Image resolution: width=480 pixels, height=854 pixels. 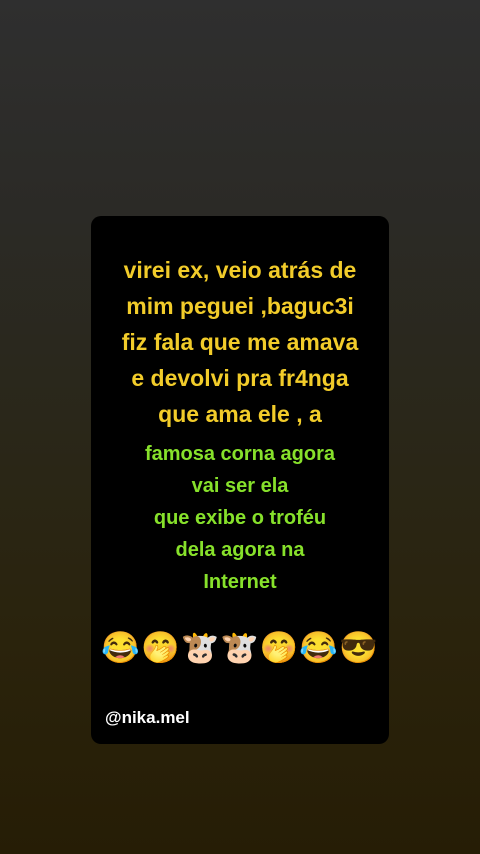 I want to click on emoji-row: 😂🤭🐮🐮🤭😂😎, so click(x=240, y=647).